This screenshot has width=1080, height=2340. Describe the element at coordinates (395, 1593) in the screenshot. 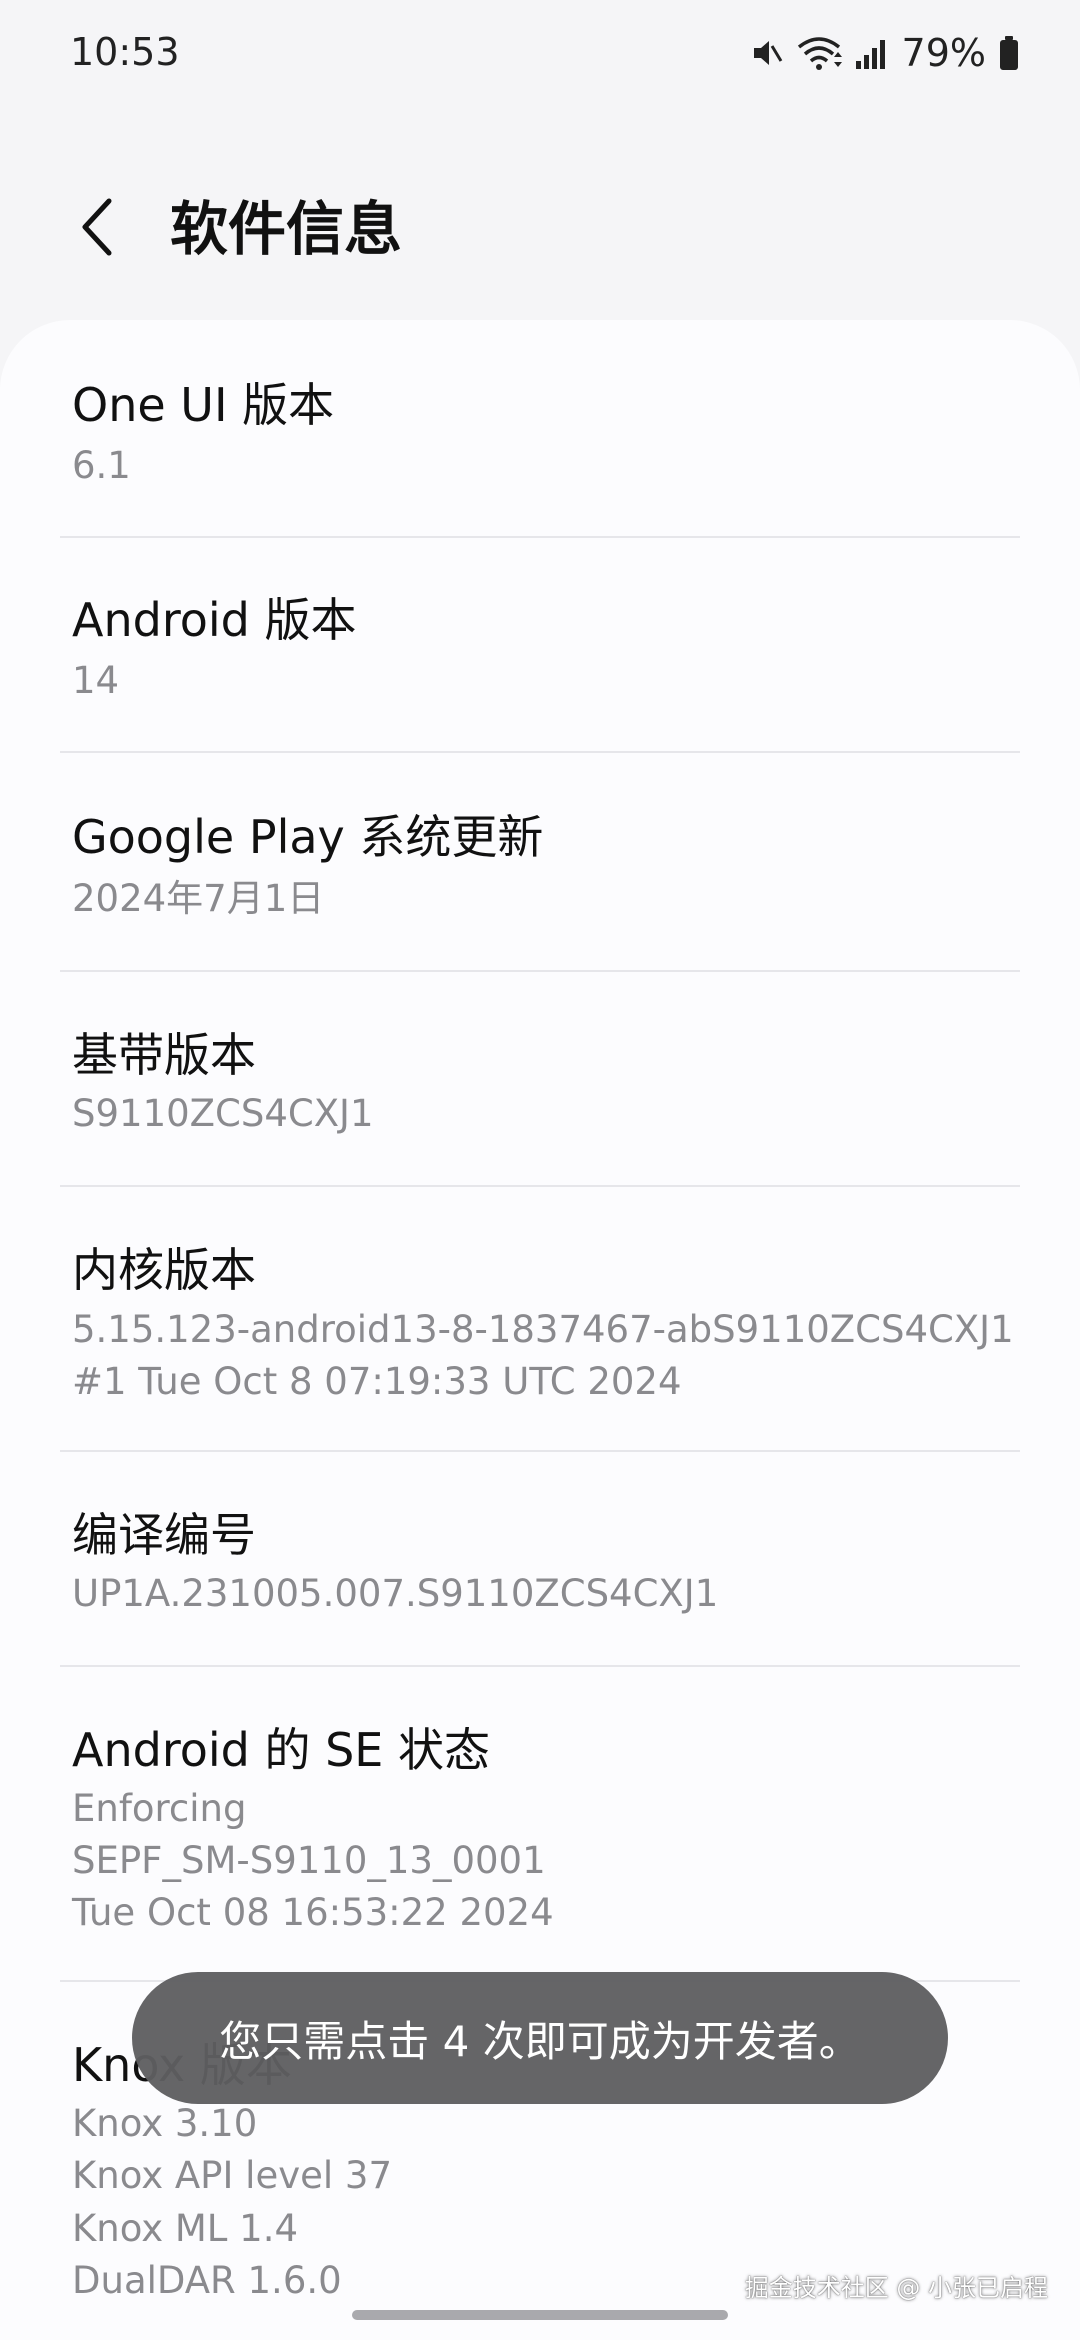

I see `row-value: UP1A.231005.007.S9110ZCS4CXJ1` at that location.